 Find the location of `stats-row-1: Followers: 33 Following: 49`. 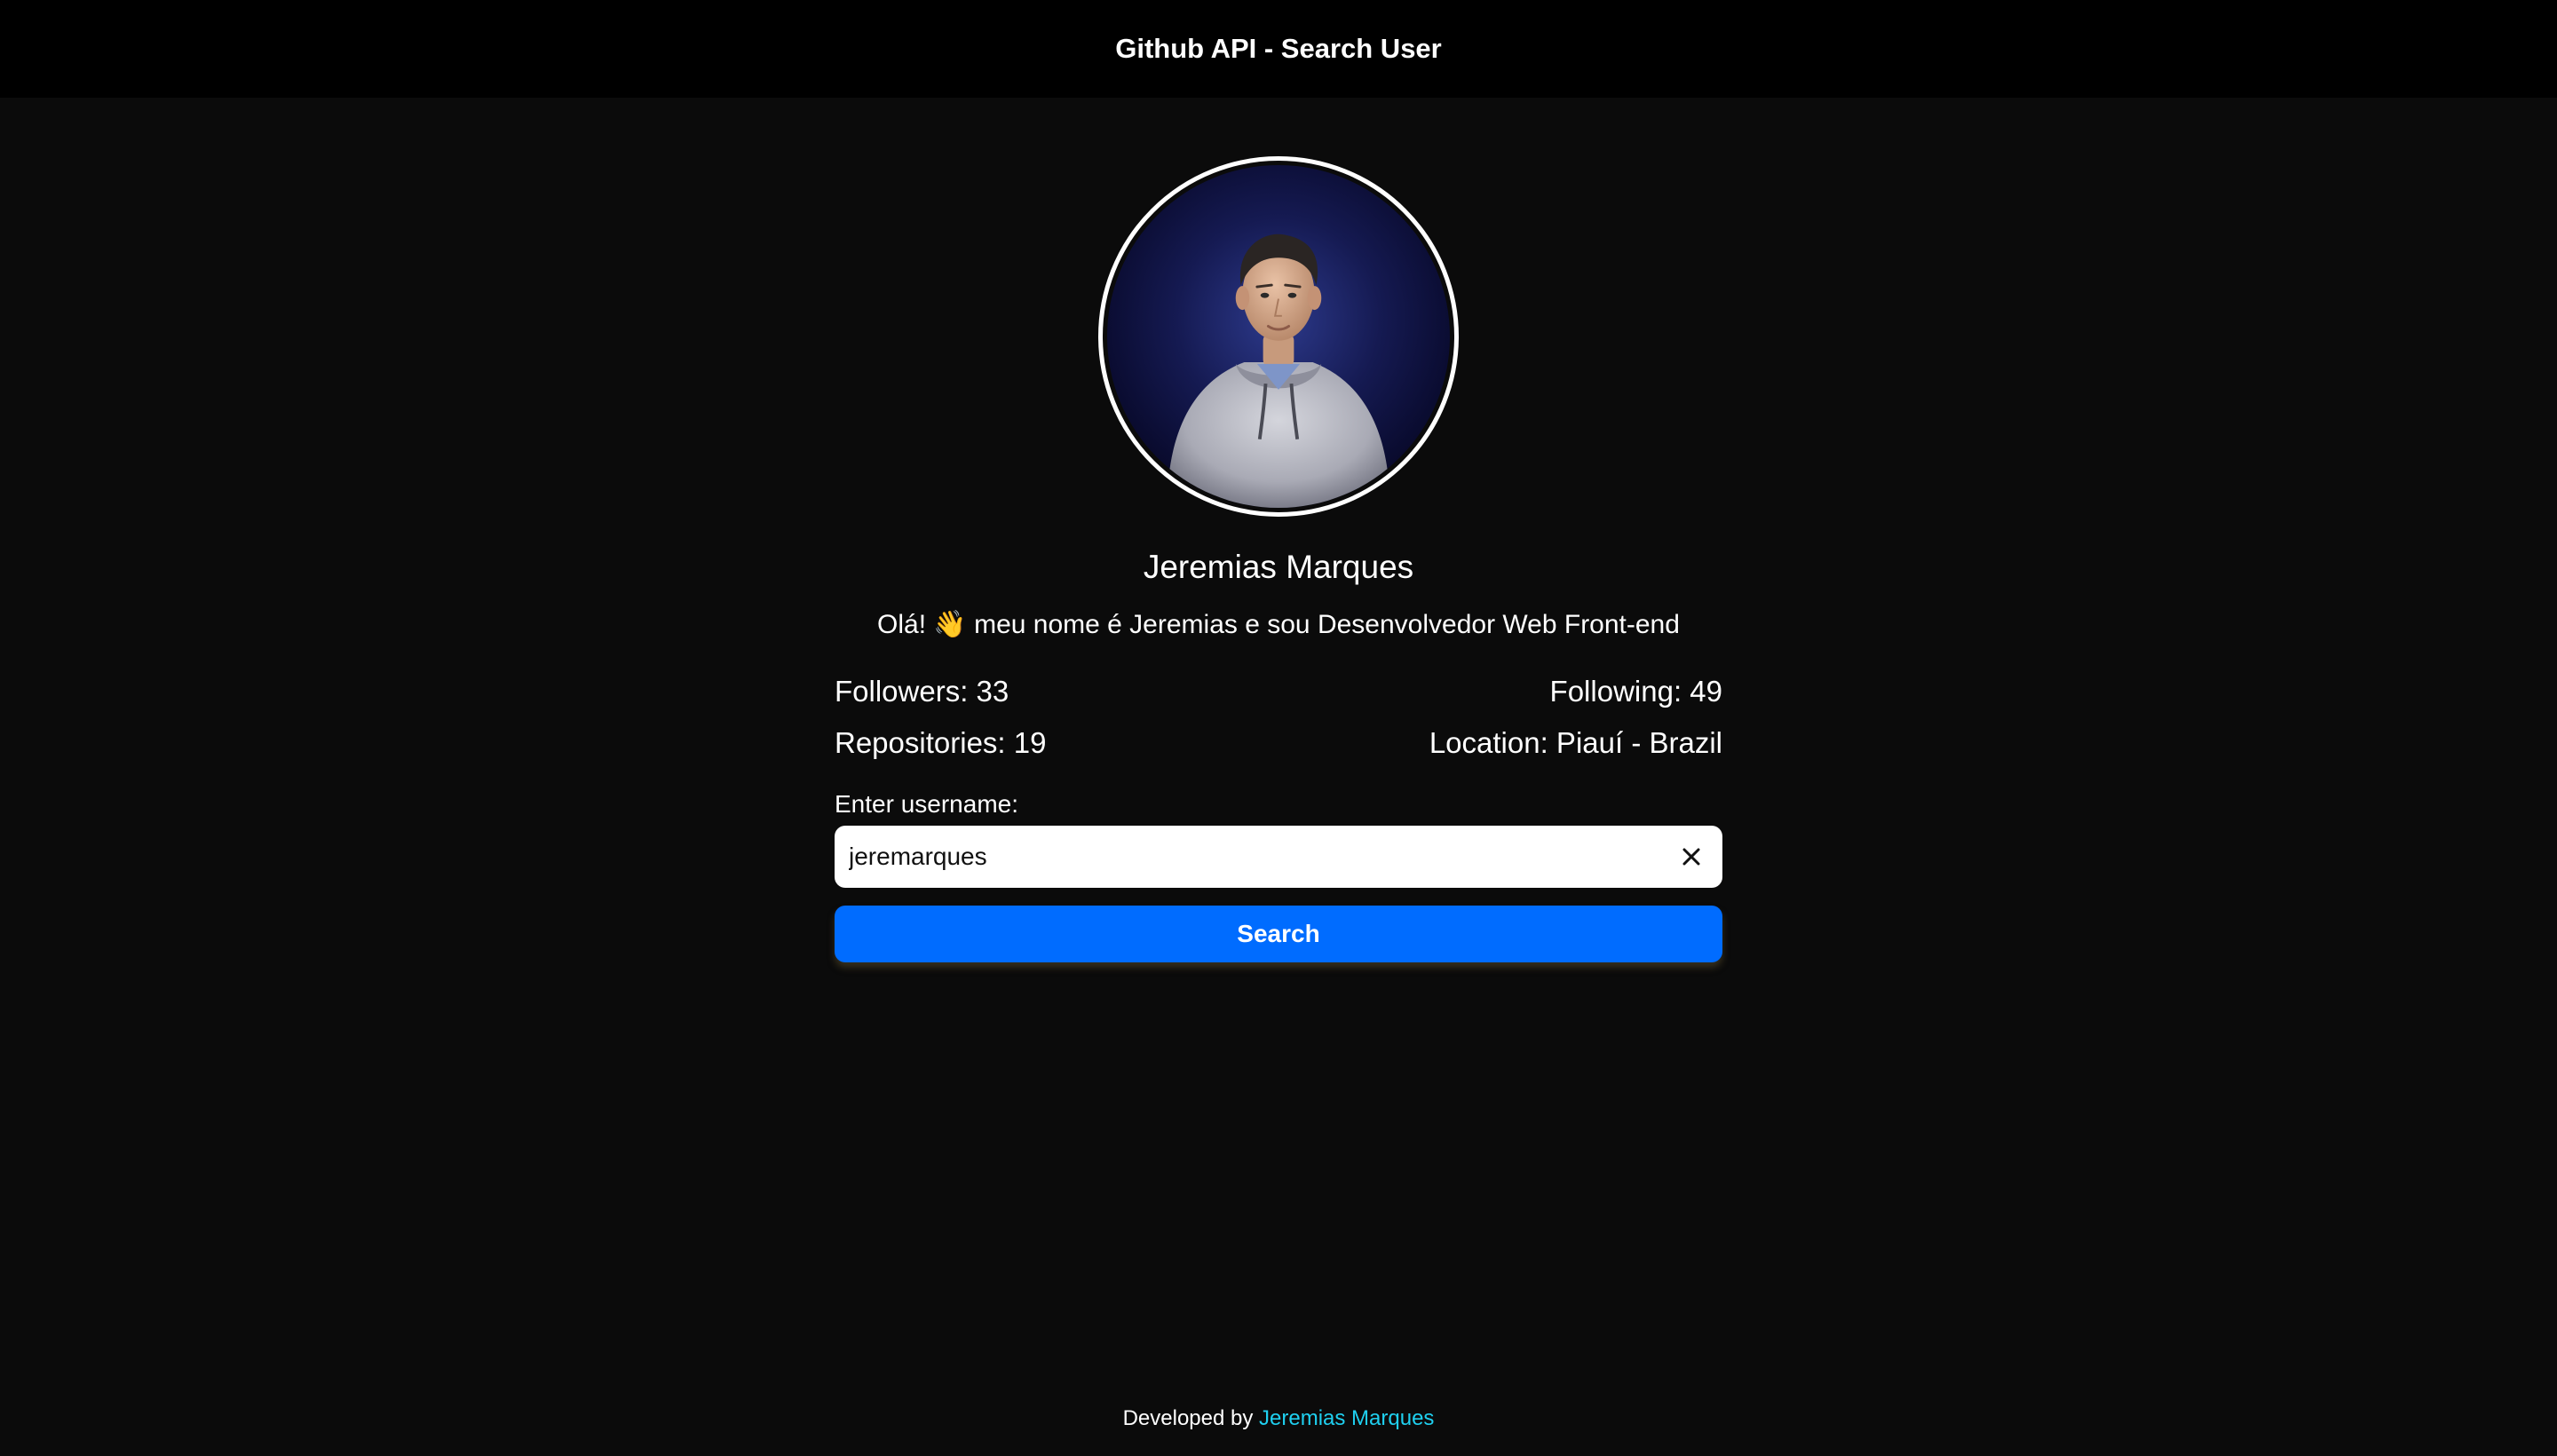

stats-row-1: Followers: 33 Following: 49 is located at coordinates (1278, 691).